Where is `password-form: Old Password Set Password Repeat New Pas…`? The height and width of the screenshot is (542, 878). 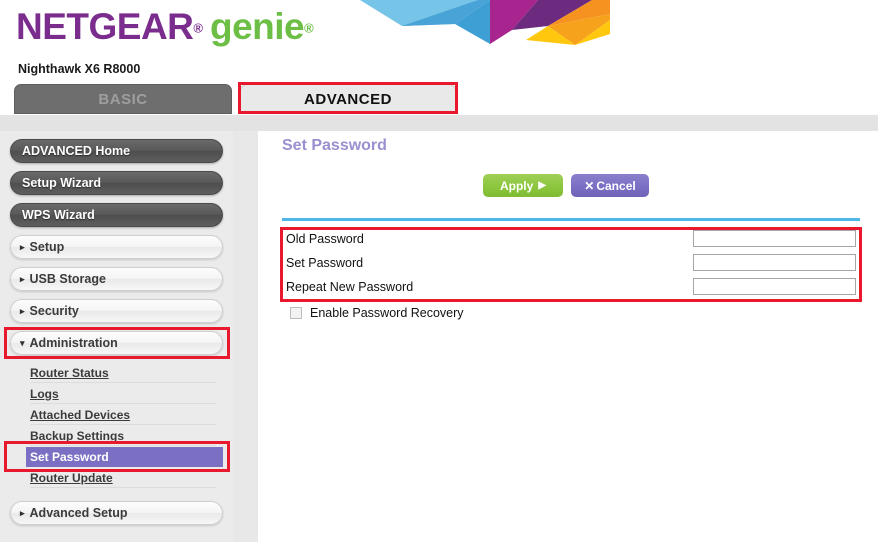 password-form: Old Password Set Password Repeat New Pas… is located at coordinates (571, 263).